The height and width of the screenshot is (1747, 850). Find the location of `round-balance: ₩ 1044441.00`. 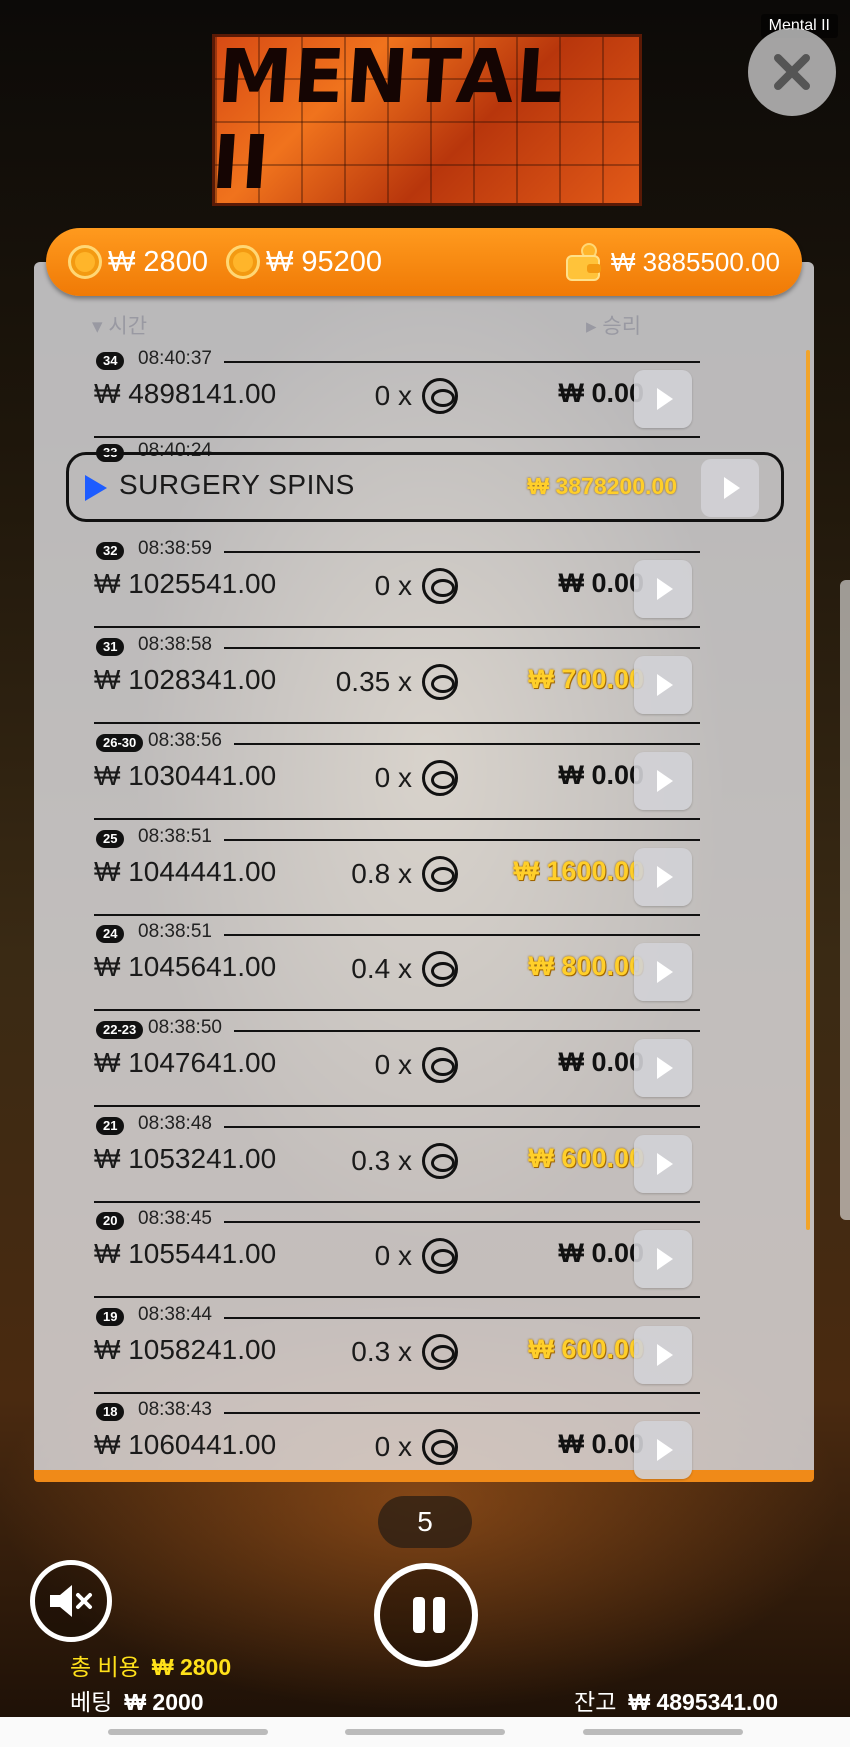

round-balance: ₩ 1044441.00 is located at coordinates (185, 871).